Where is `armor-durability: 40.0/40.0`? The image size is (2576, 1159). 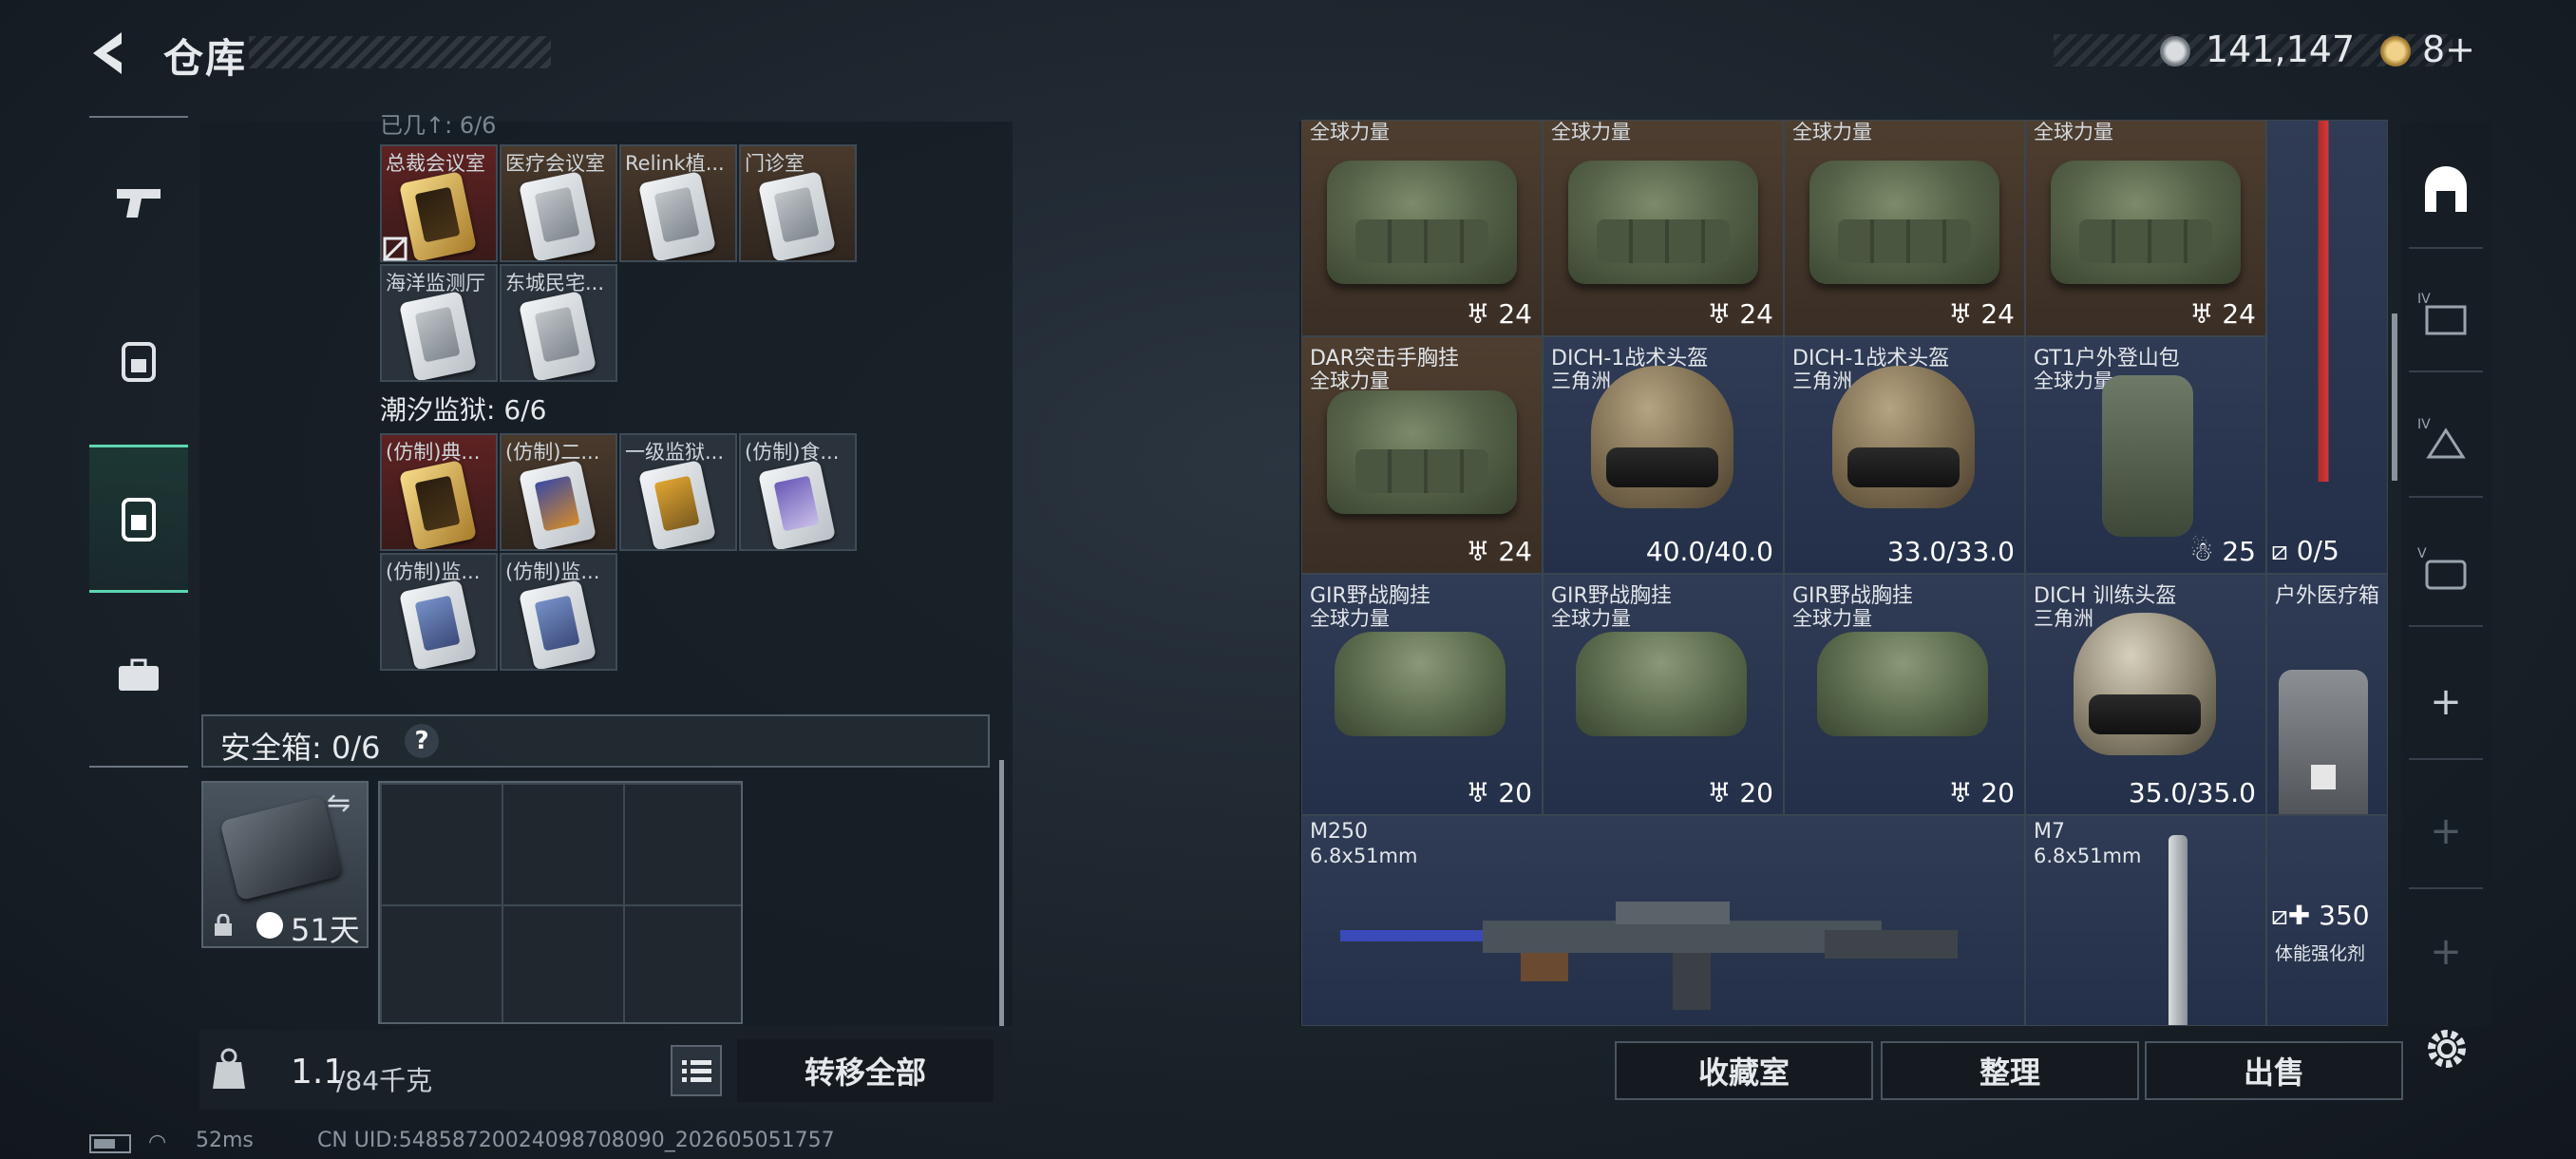 armor-durability: 40.0/40.0 is located at coordinates (1709, 551).